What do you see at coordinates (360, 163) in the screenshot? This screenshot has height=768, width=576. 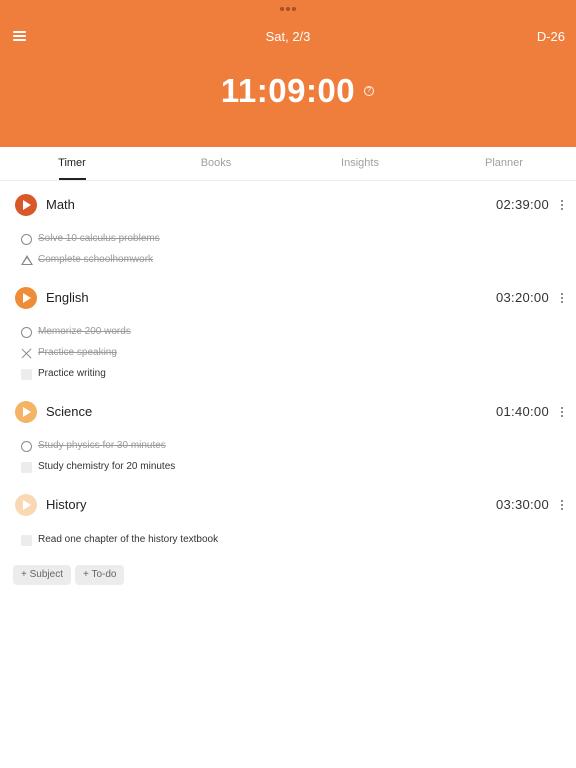 I see `tab-insights: Insights` at bounding box center [360, 163].